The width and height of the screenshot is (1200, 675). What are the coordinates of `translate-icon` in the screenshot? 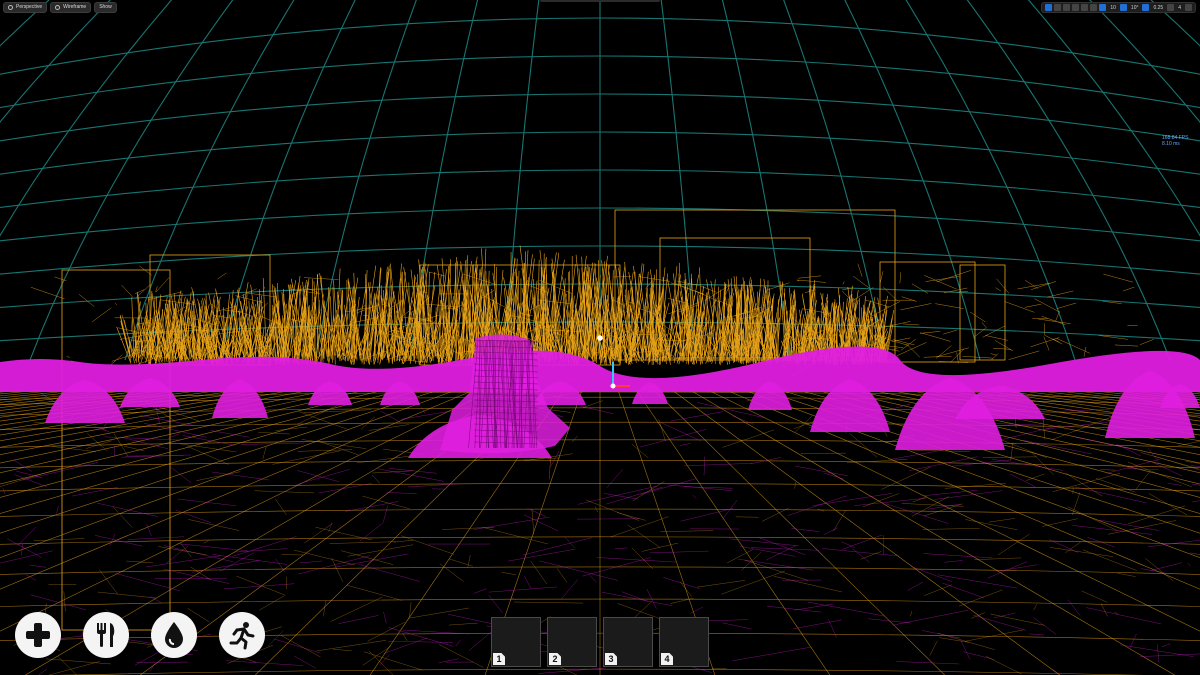 It's located at (1058, 7).